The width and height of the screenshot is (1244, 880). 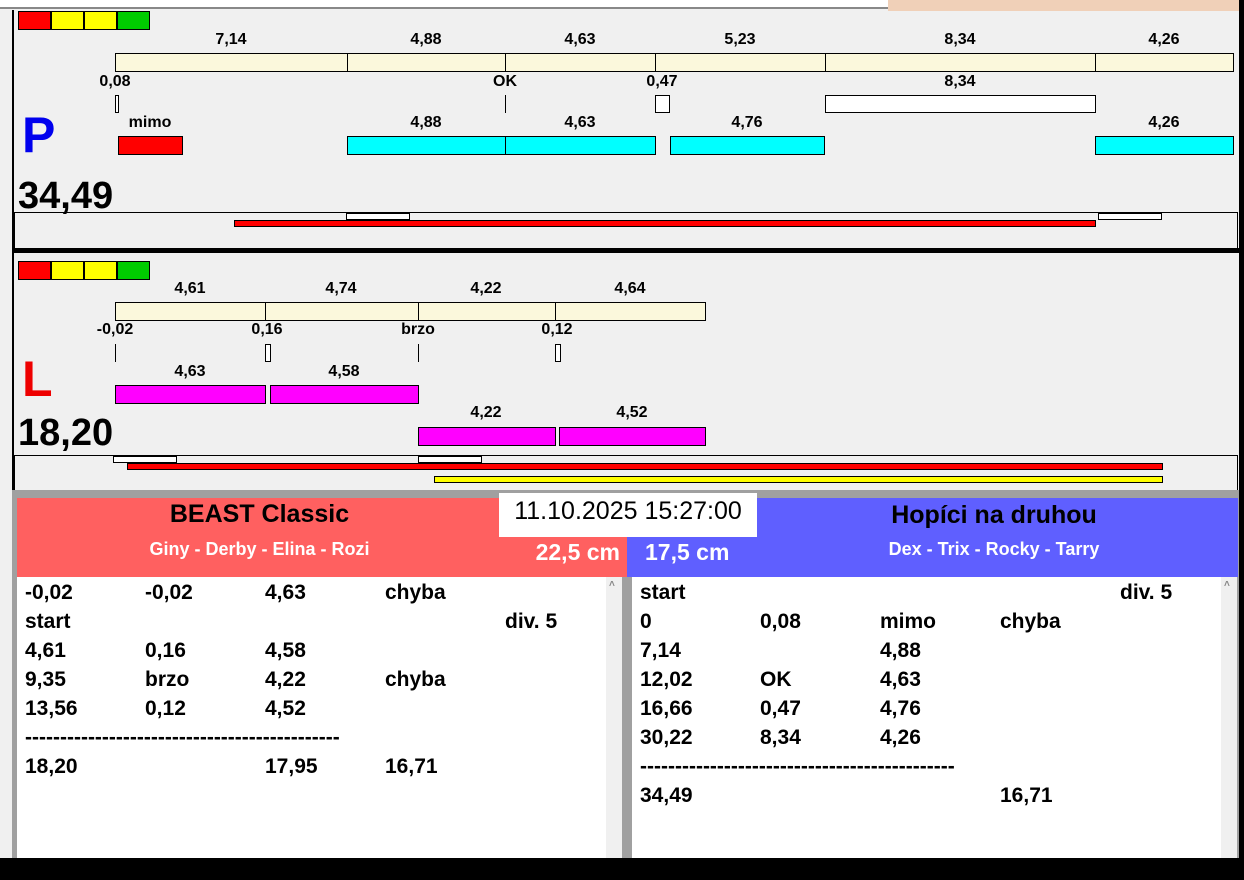 I want to click on result-cell: 4,76, so click(x=900, y=708).